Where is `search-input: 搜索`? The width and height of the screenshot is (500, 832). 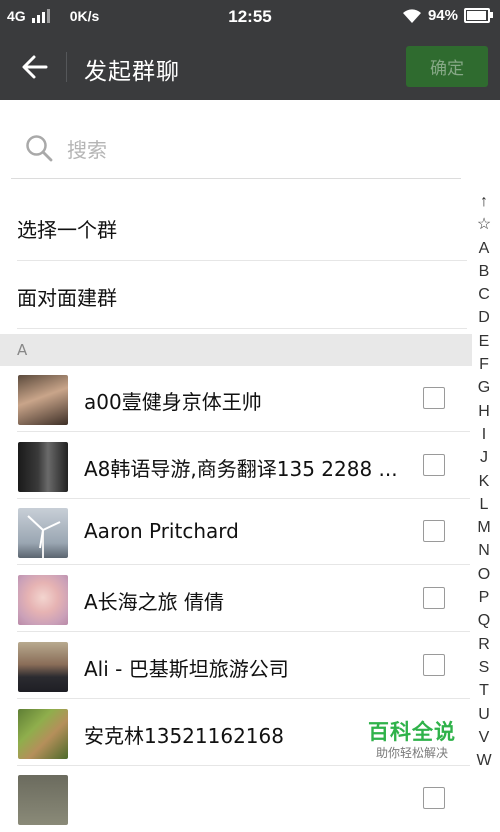 search-input: 搜索 is located at coordinates (87, 148).